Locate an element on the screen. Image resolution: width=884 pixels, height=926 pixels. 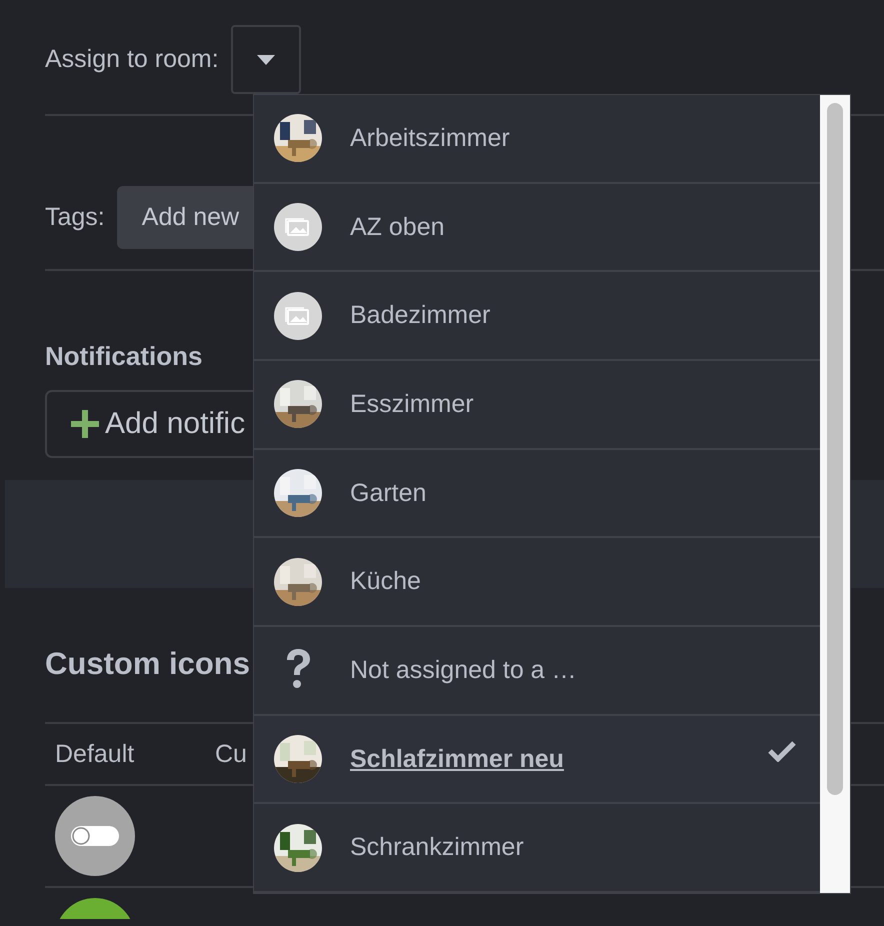
field-label: Assign to room: is located at coordinates (132, 59).